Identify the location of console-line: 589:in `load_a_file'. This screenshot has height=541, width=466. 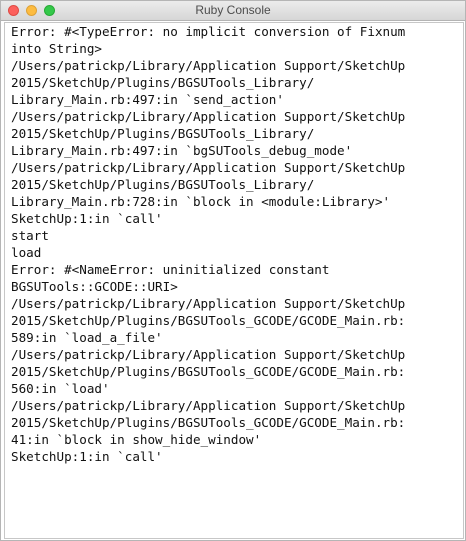
(87, 337).